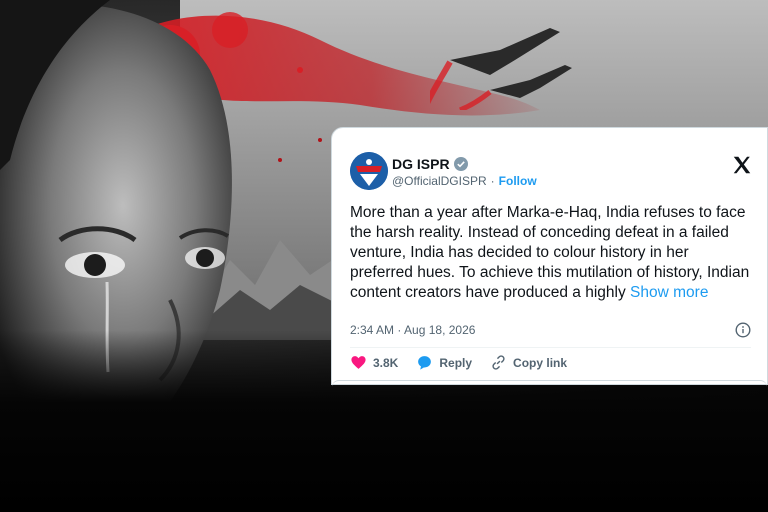 This screenshot has height=512, width=768. Describe the element at coordinates (439, 181) in the screenshot. I see `handle: @OfficialDGISPR` at that location.